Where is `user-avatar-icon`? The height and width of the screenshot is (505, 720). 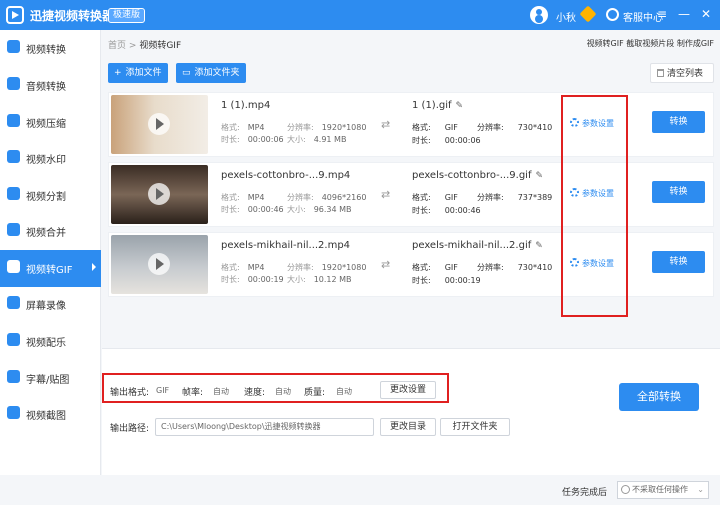 user-avatar-icon is located at coordinates (539, 15).